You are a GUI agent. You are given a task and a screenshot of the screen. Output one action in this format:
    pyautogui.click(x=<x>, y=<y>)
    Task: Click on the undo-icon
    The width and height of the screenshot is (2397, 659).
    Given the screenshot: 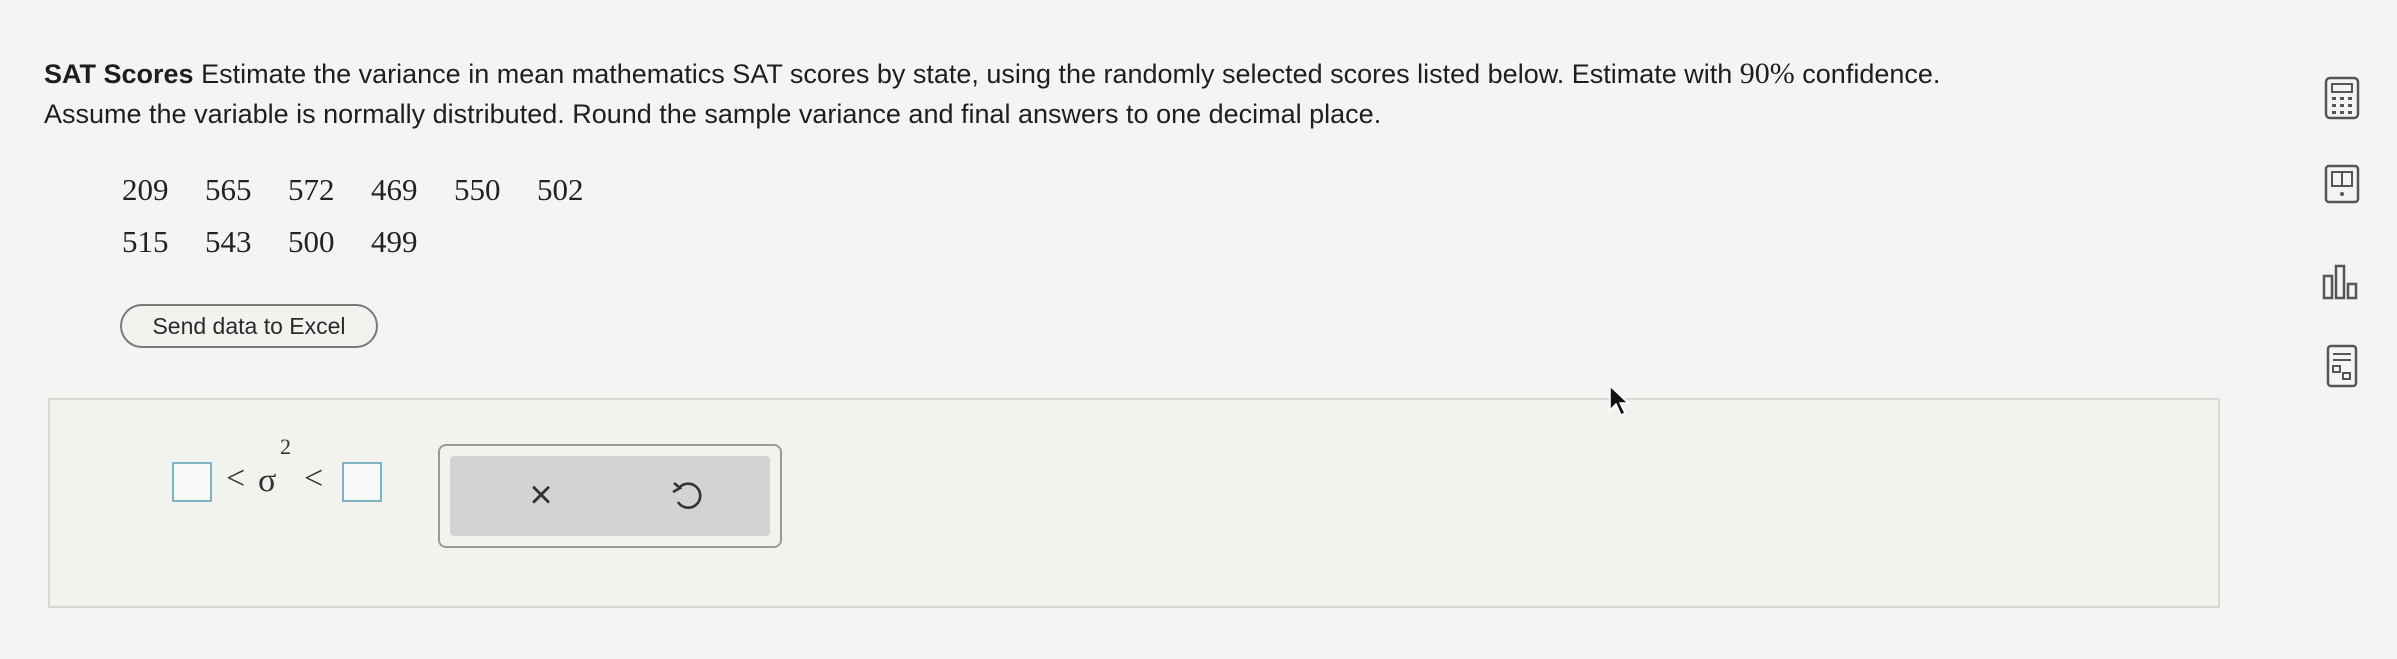 What is the action you would take?
    pyautogui.click(x=687, y=495)
    